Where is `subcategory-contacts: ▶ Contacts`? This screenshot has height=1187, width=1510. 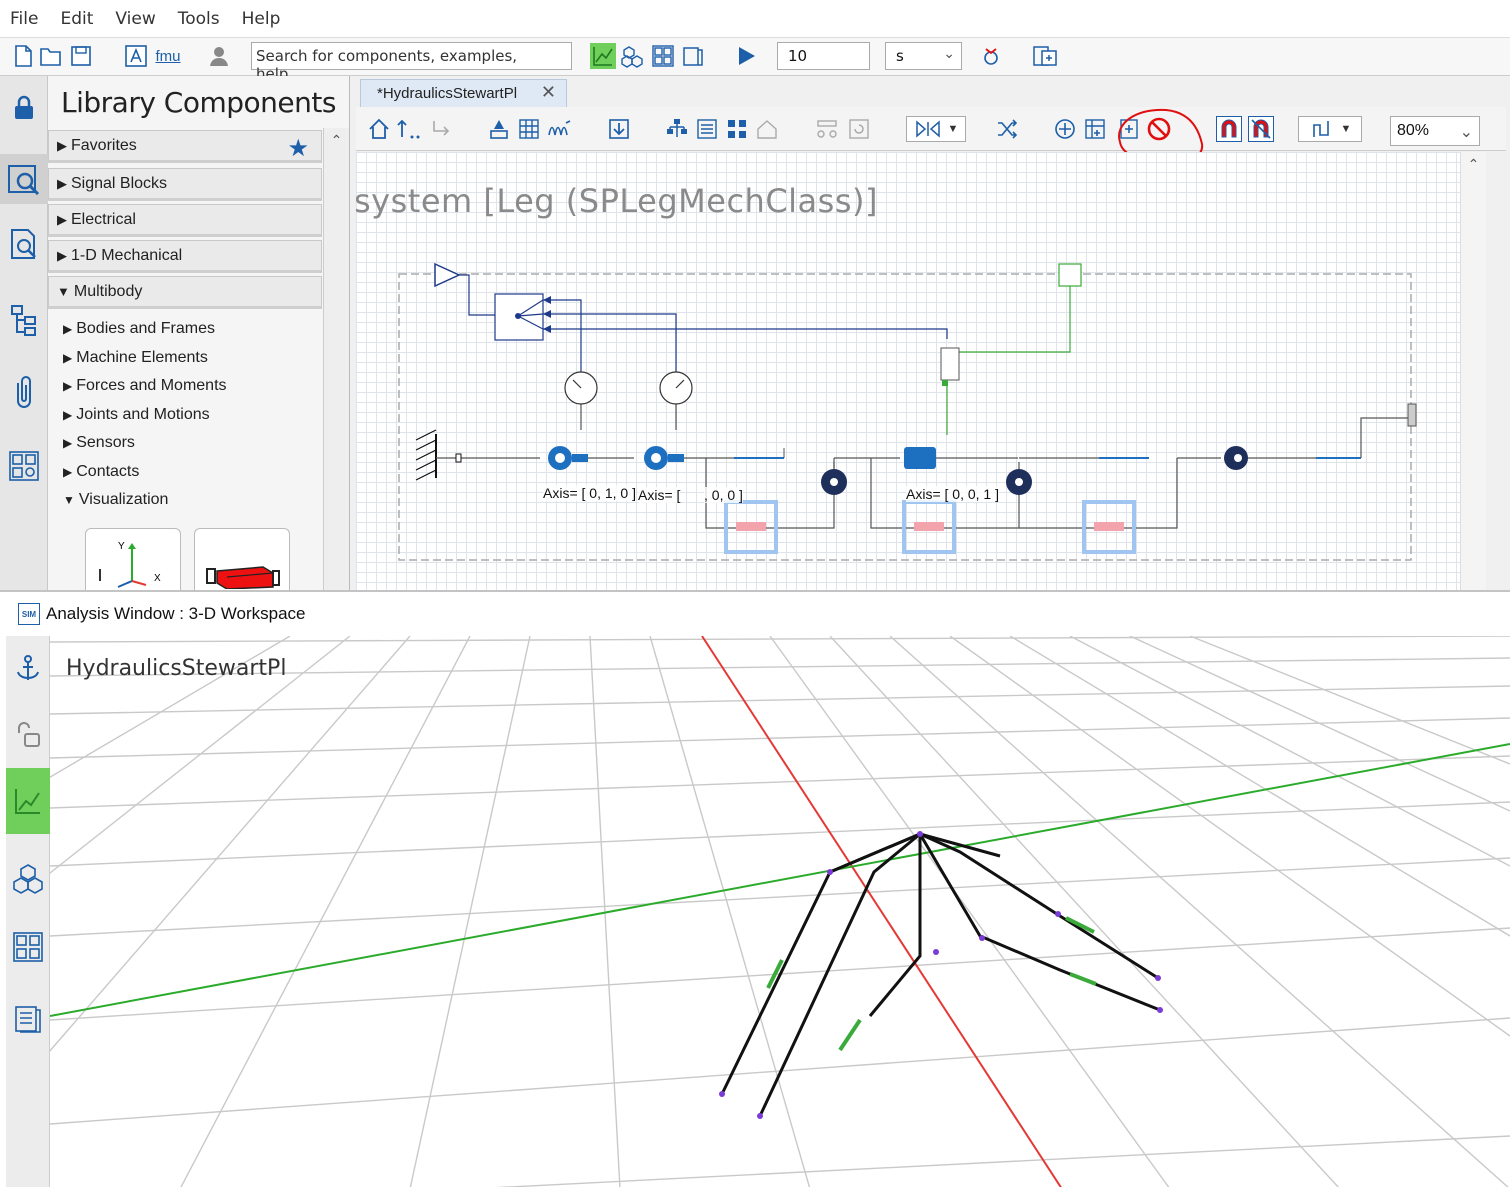 subcategory-contacts: ▶ Contacts is located at coordinates (101, 472).